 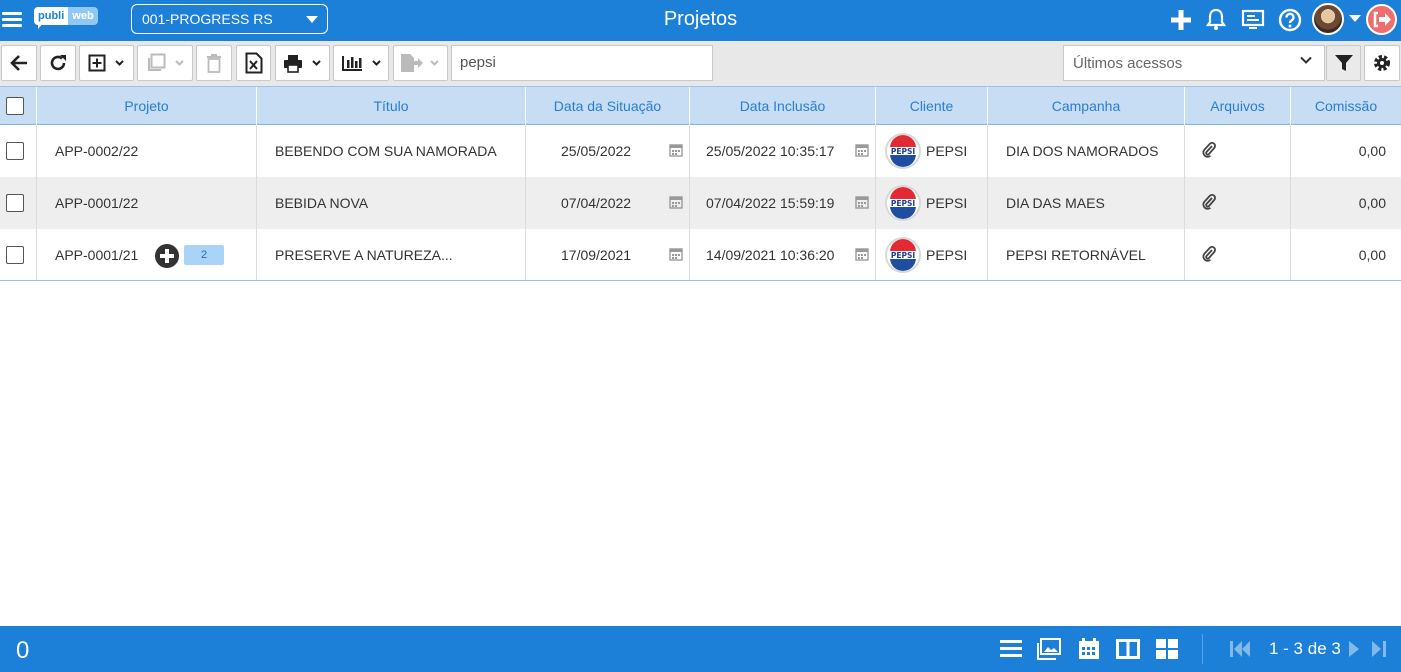 I want to click on pagination-label: 1 - 3 de 3, so click(x=1305, y=648).